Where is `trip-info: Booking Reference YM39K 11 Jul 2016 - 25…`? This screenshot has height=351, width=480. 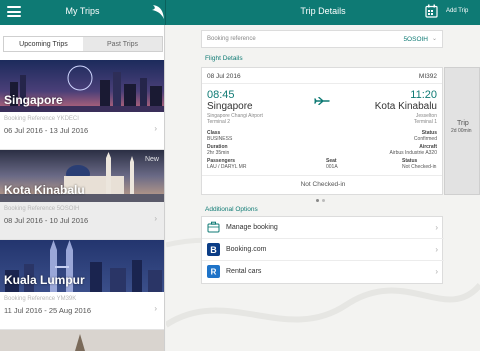 trip-info: Booking Reference YM39K 11 Jul 2016 - 25… is located at coordinates (82, 311).